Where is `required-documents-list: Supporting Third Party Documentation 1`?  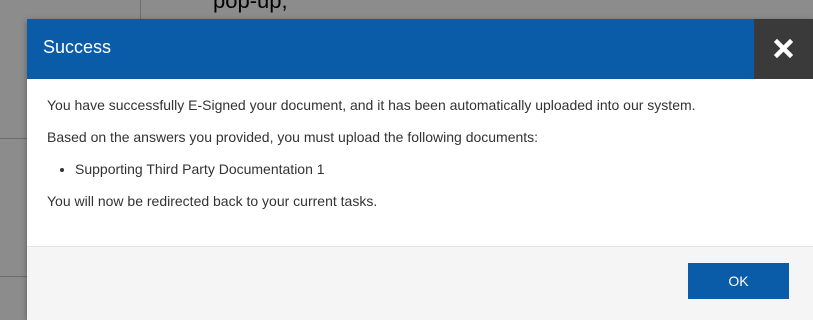
required-documents-list: Supporting Third Party Documentation 1 is located at coordinates (427, 169).